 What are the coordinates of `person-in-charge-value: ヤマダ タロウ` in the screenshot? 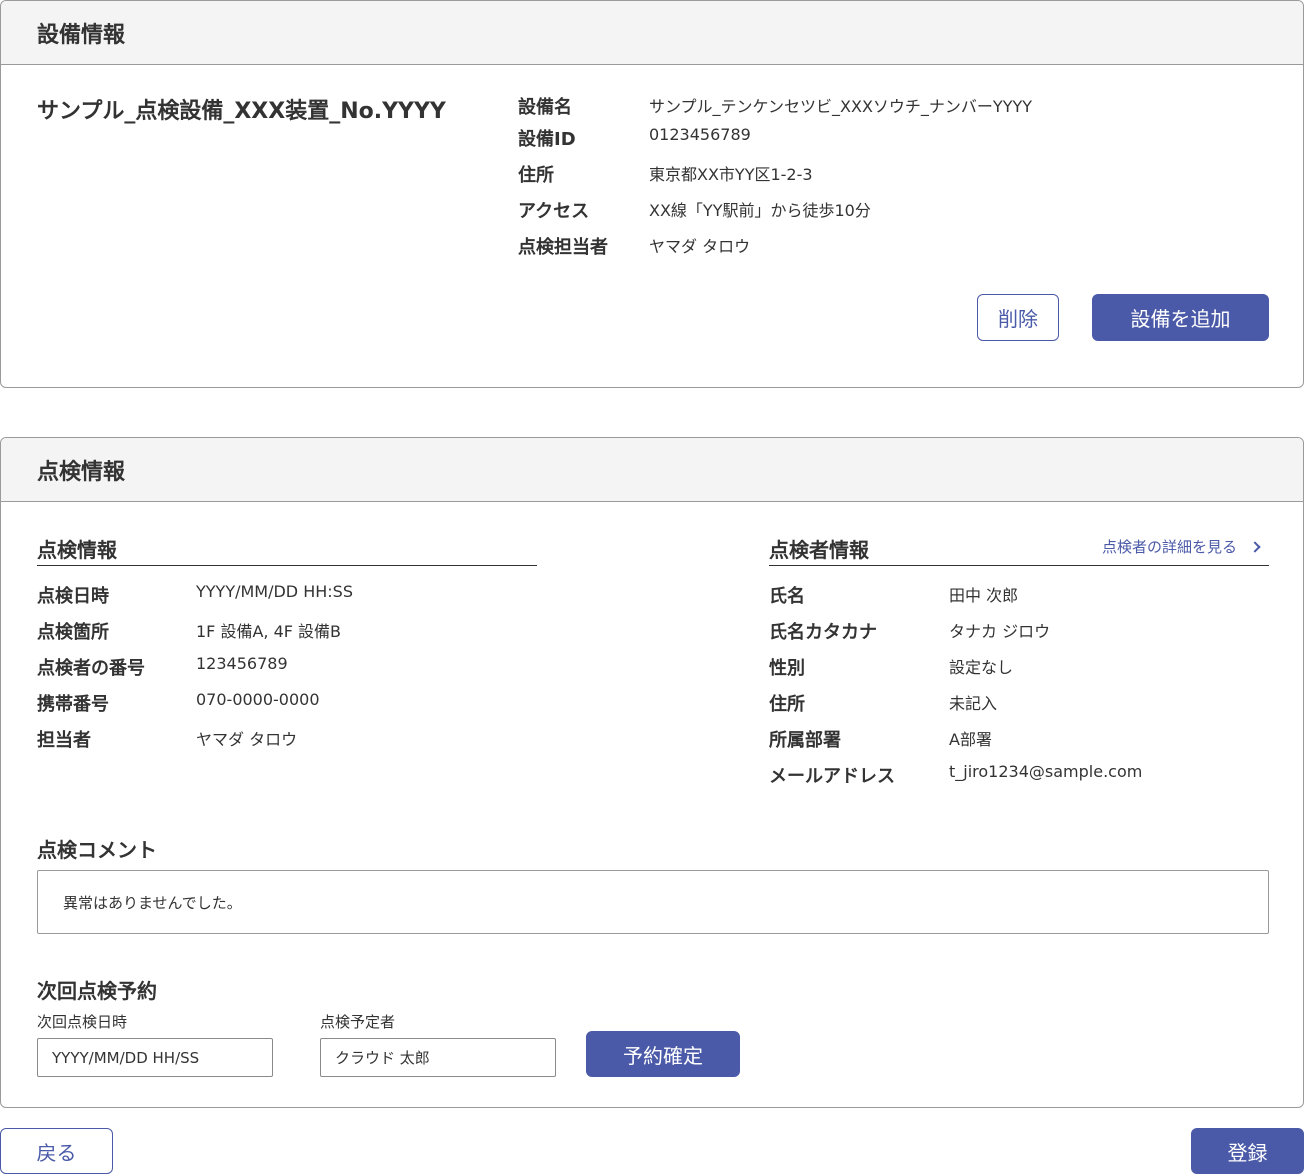 It's located at (247, 739).